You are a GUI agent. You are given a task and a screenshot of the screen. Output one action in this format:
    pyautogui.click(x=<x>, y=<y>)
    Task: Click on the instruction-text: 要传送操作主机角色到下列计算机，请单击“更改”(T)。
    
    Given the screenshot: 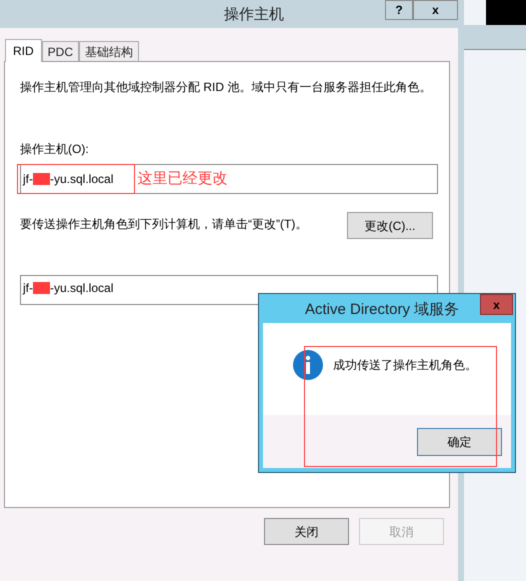 What is the action you would take?
    pyautogui.click(x=164, y=224)
    